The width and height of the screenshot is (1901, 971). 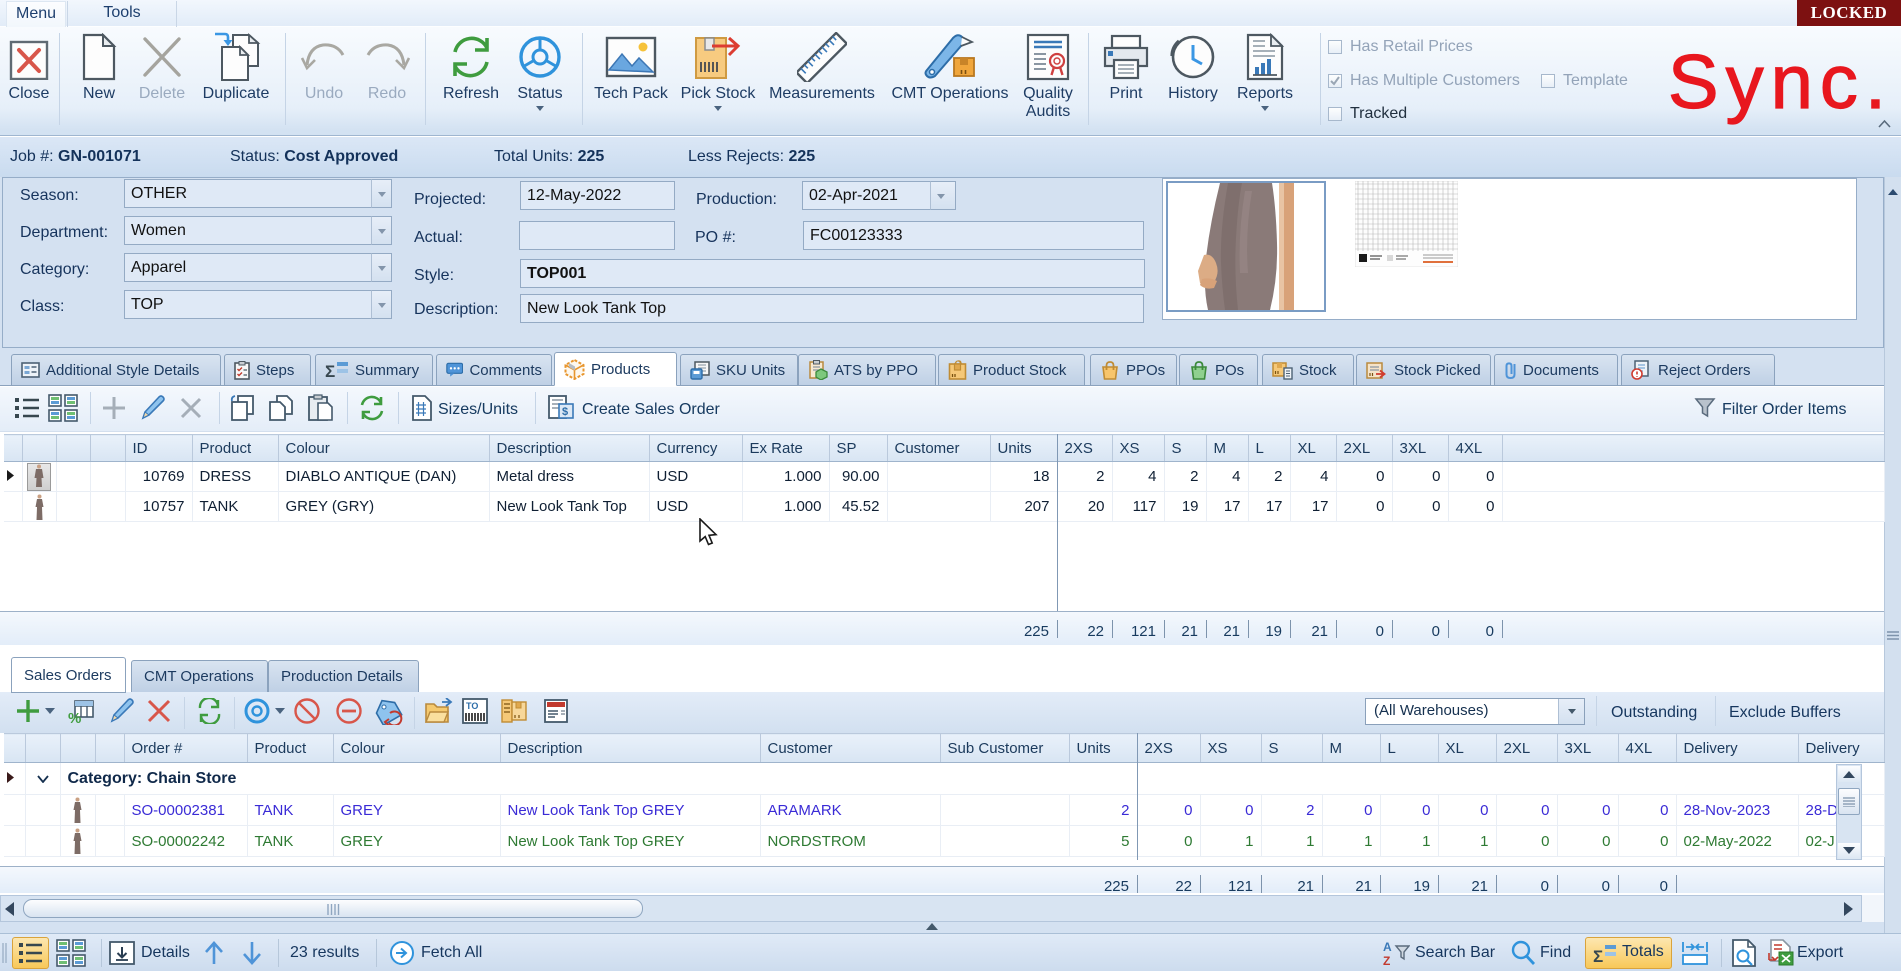 What do you see at coordinates (472, 706) in the screenshot?
I see `svg-text: TO` at bounding box center [472, 706].